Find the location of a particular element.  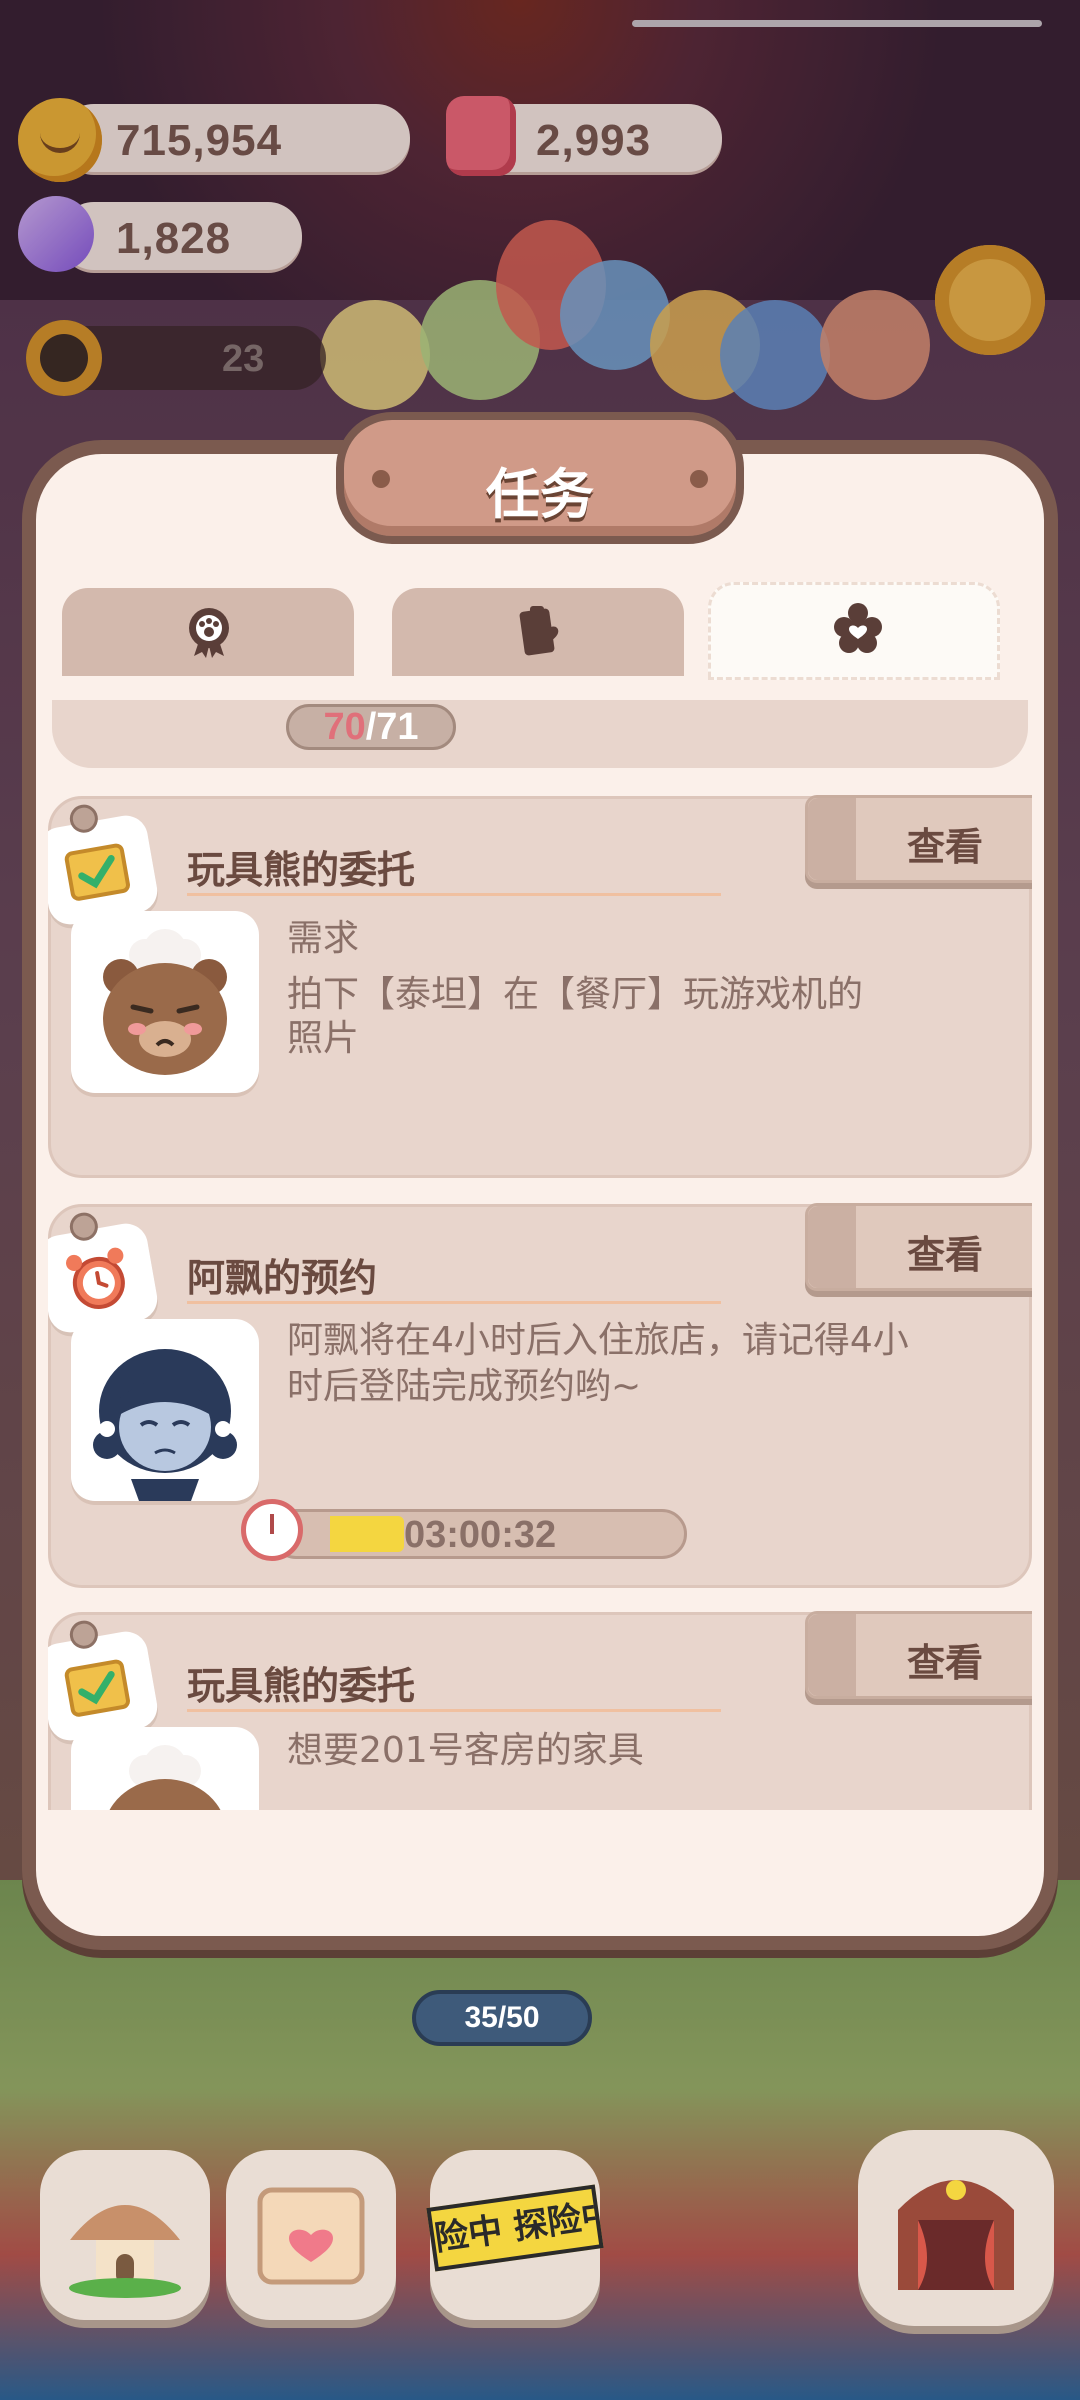

tab-achievements is located at coordinates (208, 632).